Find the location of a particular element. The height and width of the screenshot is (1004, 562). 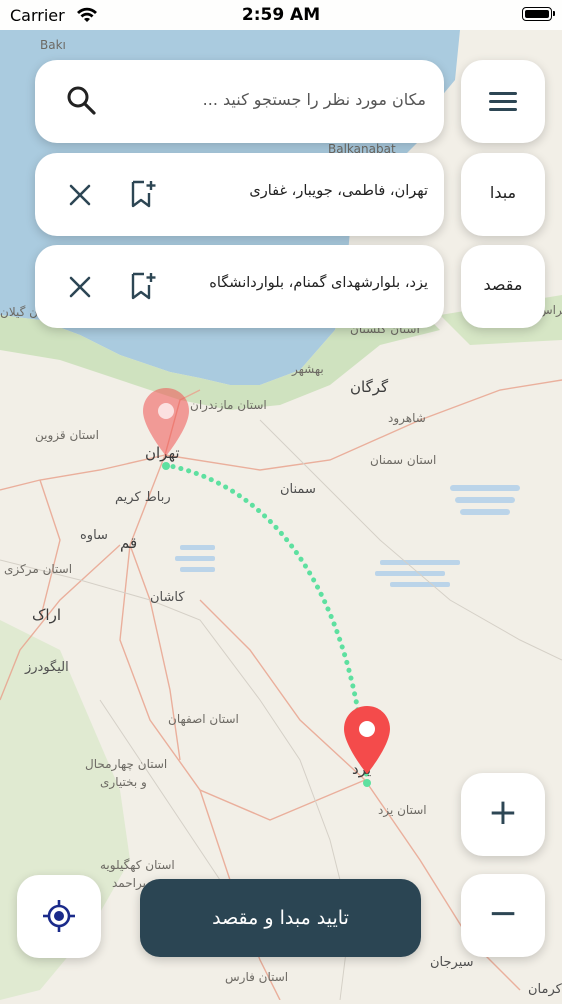

map-label-semnan: سمنان is located at coordinates (298, 489).